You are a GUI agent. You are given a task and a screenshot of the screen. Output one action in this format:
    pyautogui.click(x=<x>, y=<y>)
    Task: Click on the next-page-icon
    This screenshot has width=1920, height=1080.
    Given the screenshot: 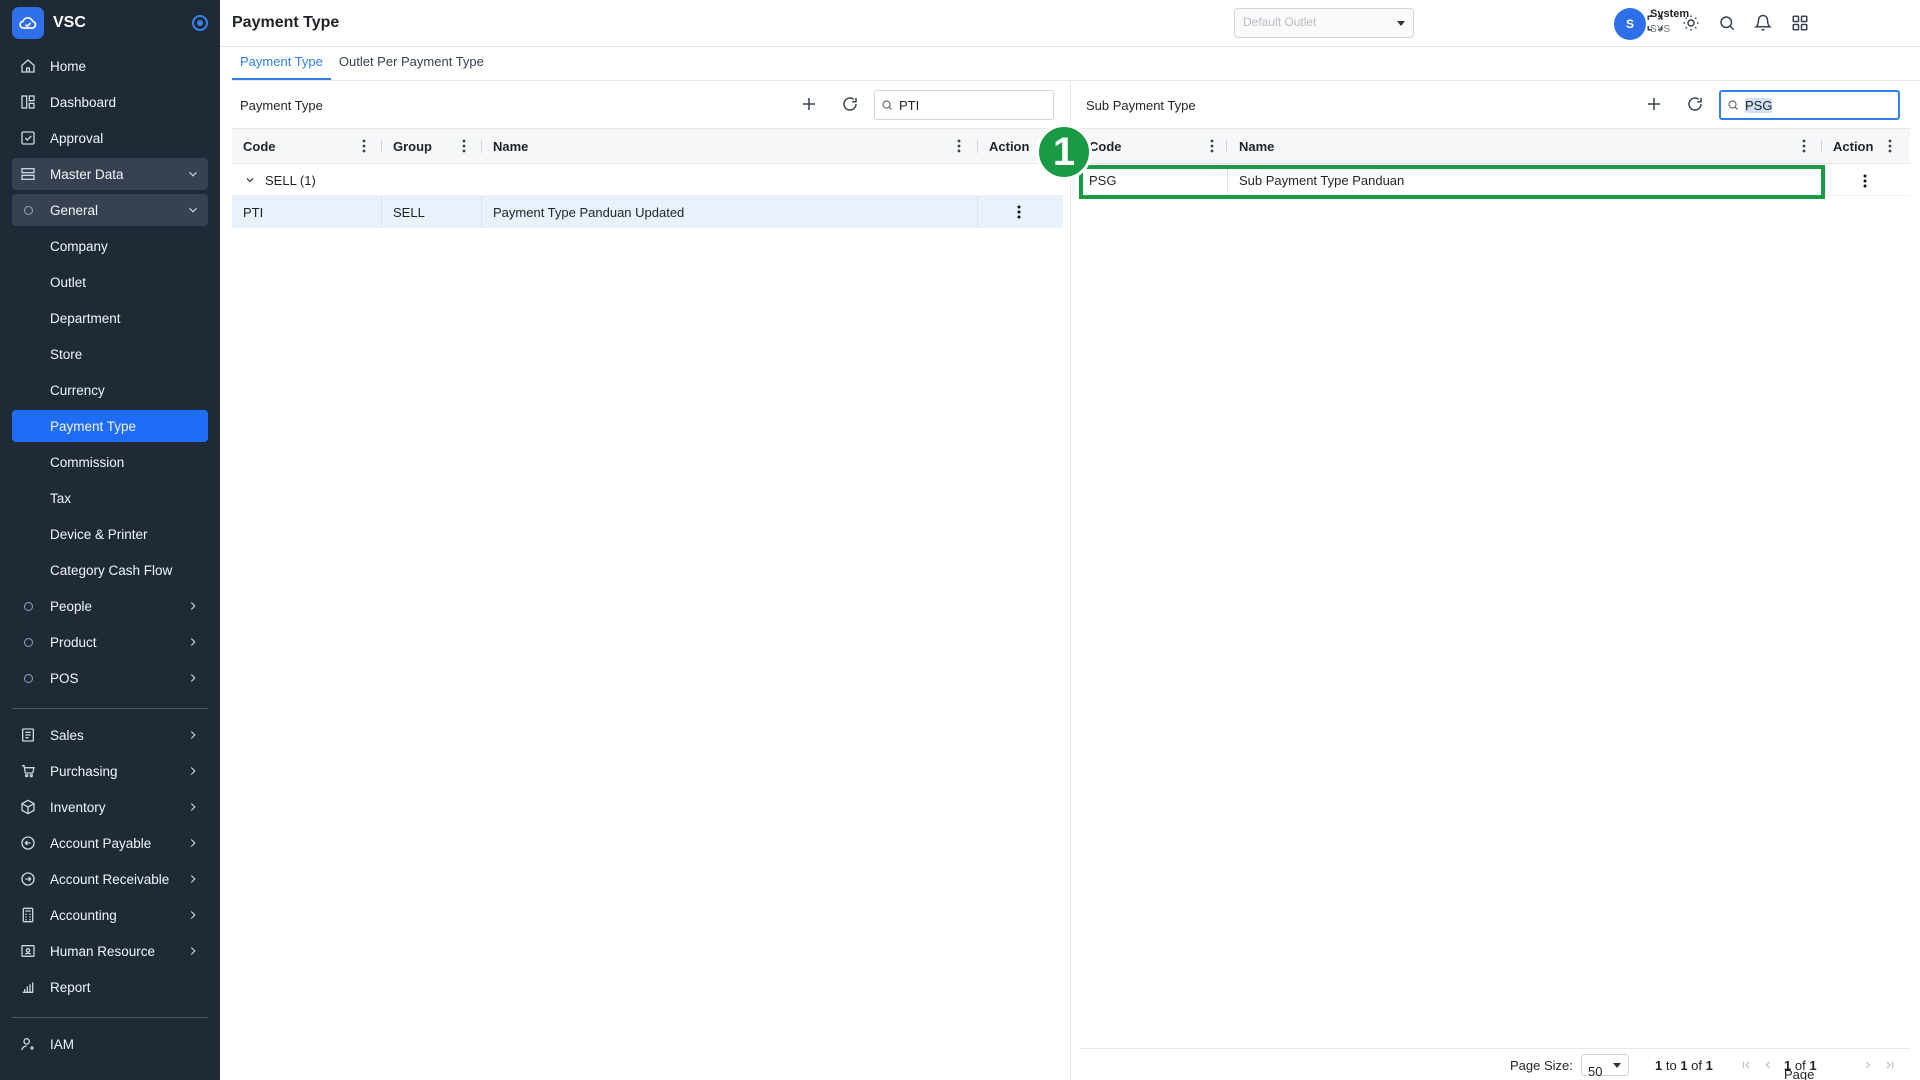 What is the action you would take?
    pyautogui.click(x=1868, y=1065)
    